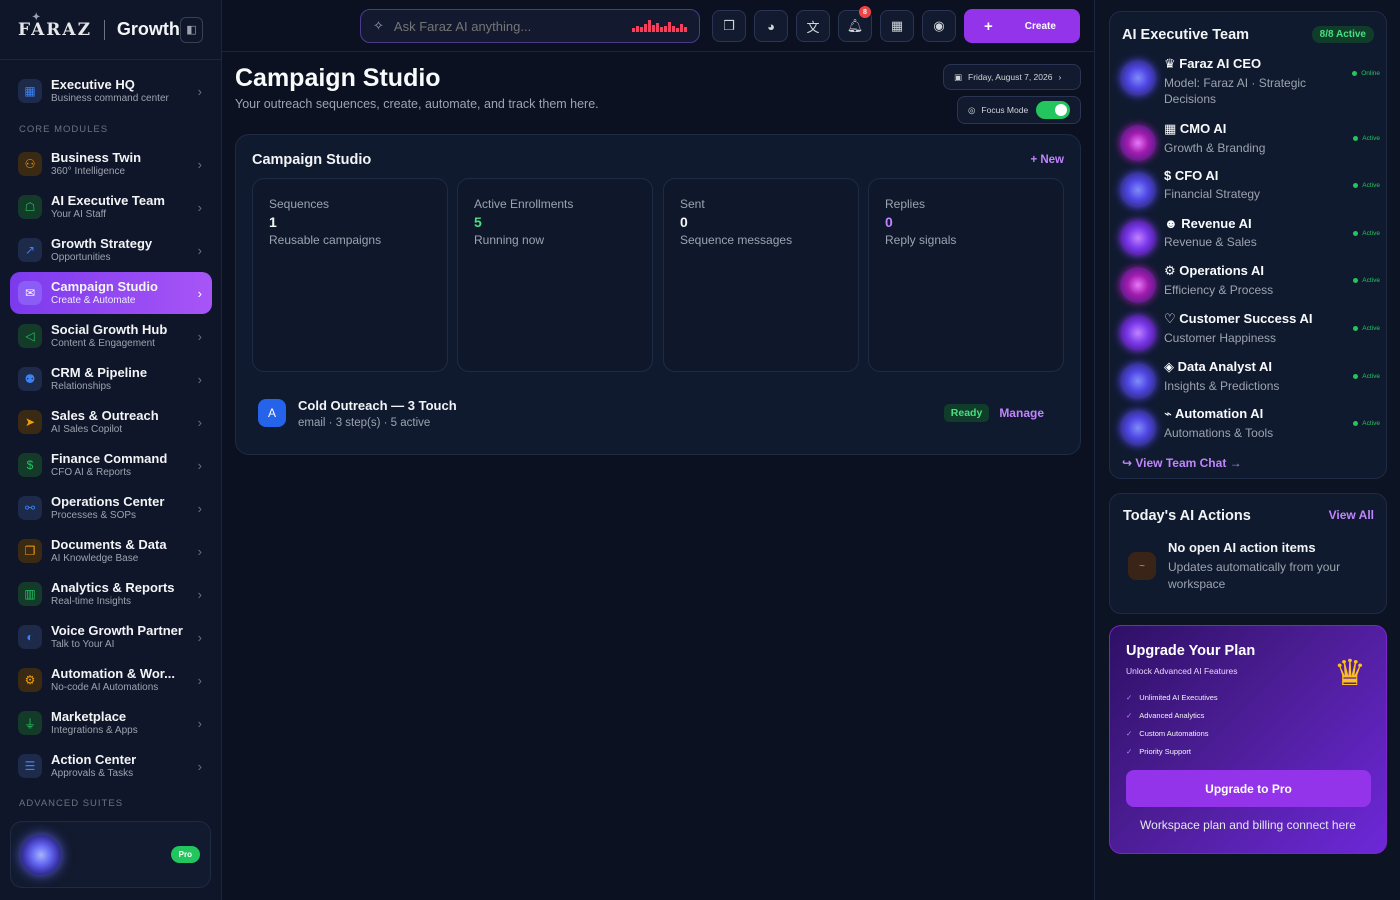 The height and width of the screenshot is (900, 1400). I want to click on sidebar-item-ai-executive-team: ☖ AI Executive Team Your AI Staff ›, so click(111, 207).